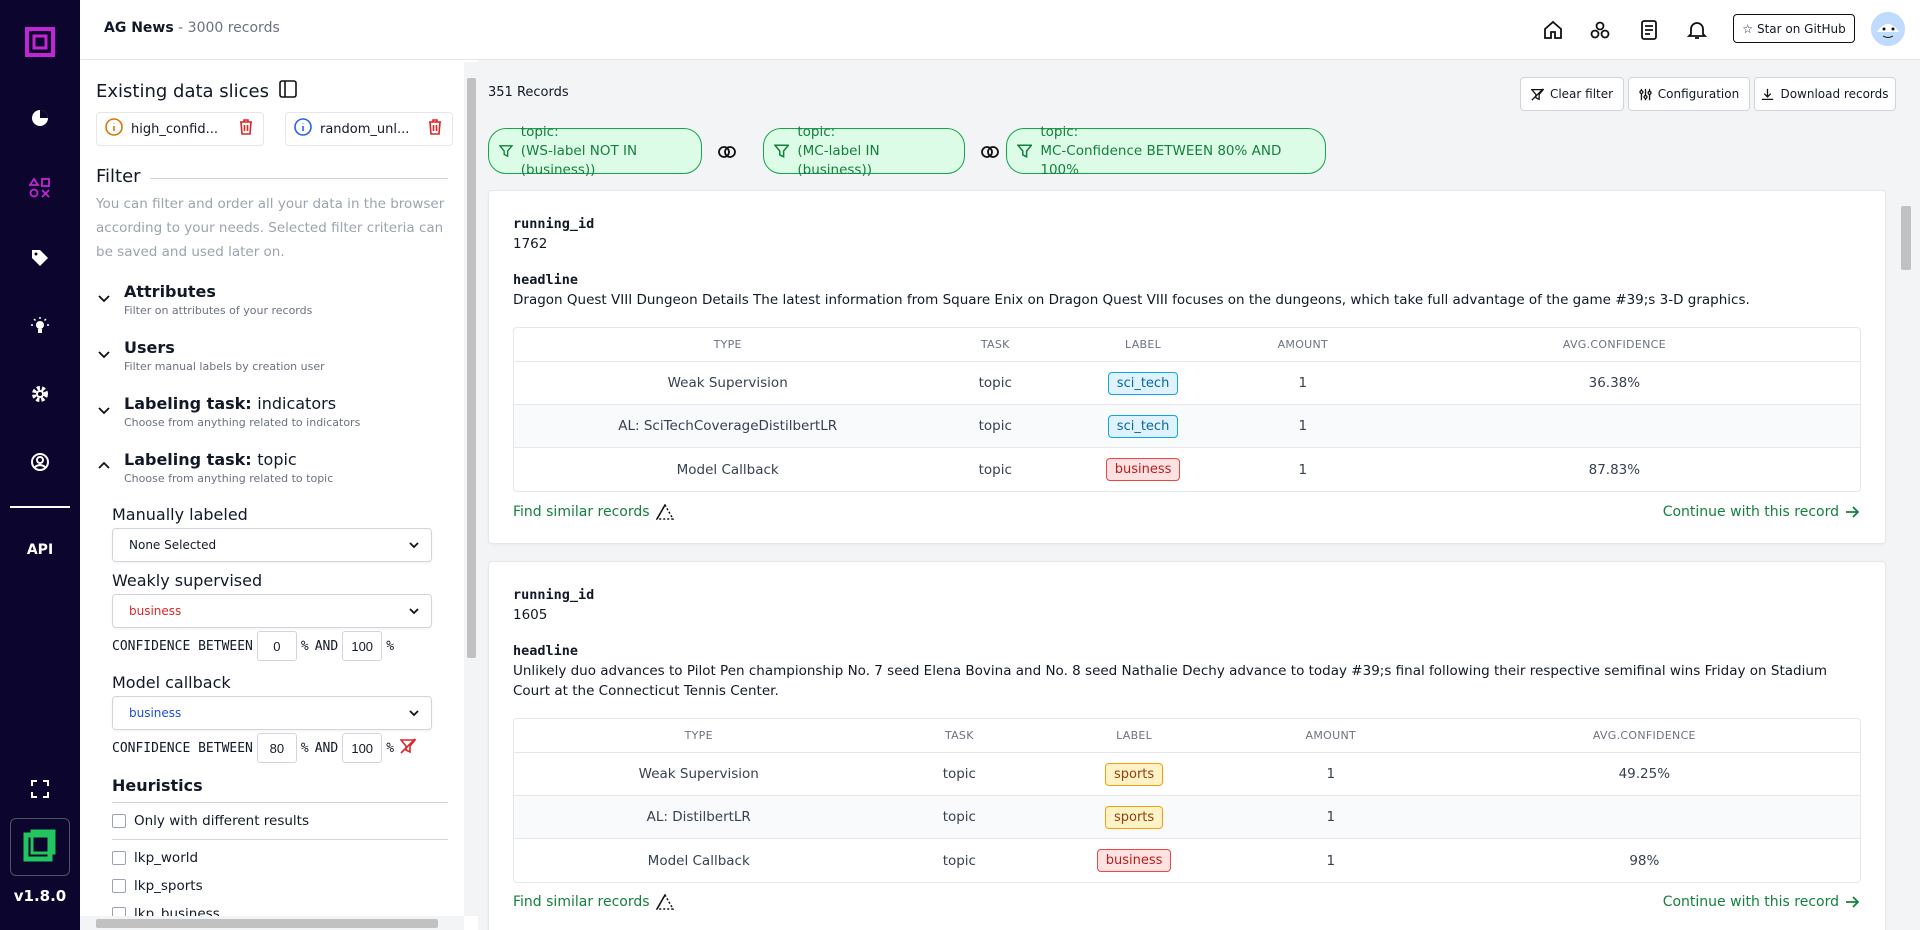 This screenshot has width=1920, height=930. I want to click on model-callback-label: Model callback, so click(171, 682).